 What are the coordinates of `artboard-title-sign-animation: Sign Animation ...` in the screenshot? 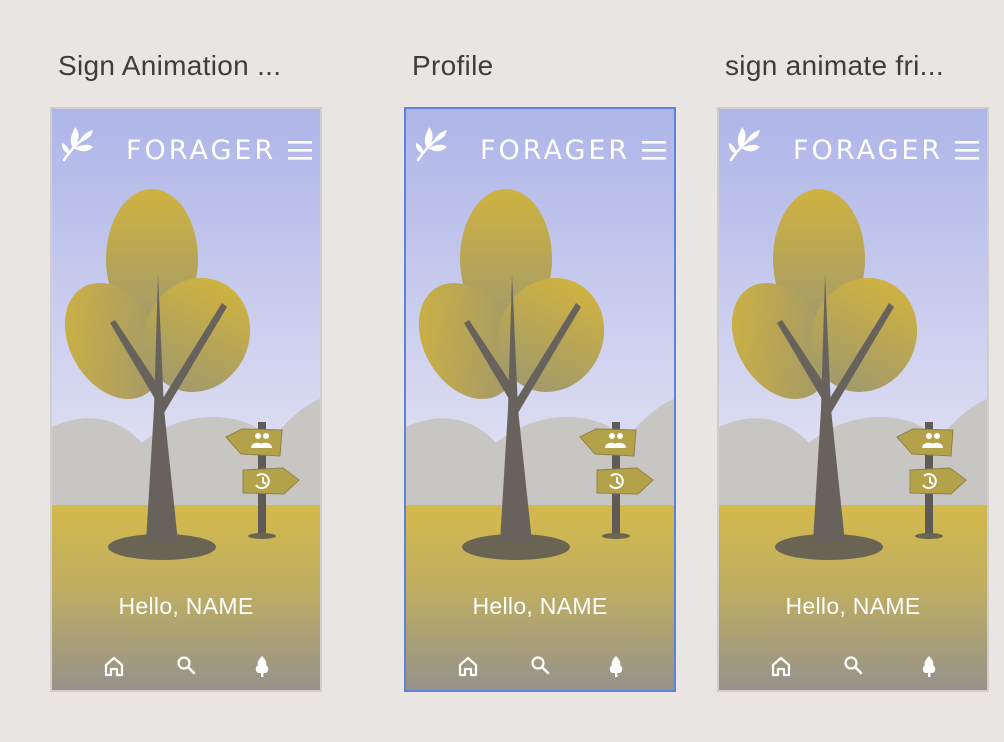 It's located at (169, 66).